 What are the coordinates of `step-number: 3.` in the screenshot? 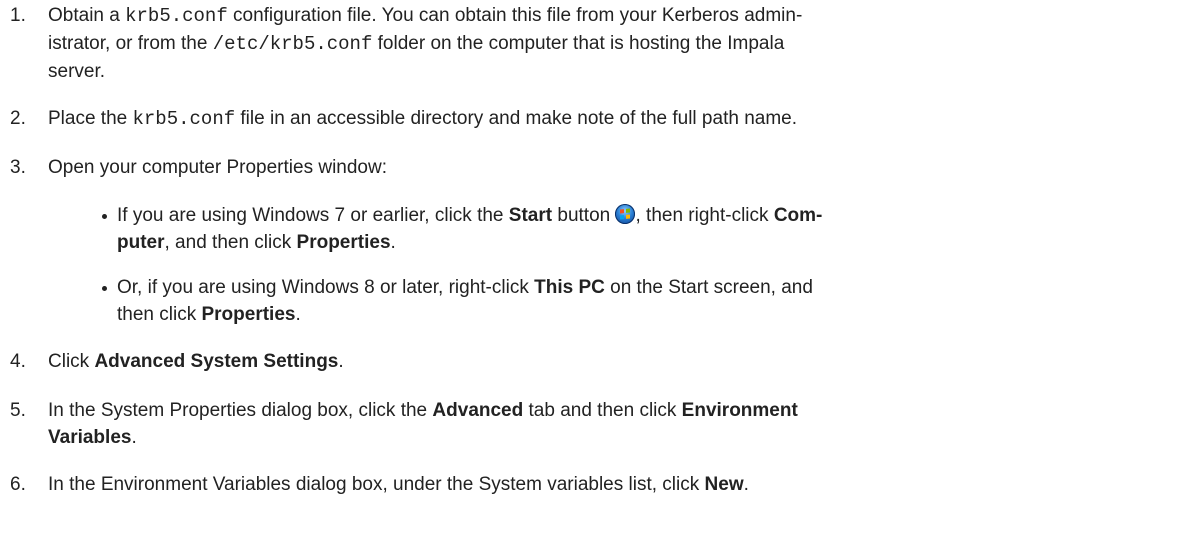 It's located at (18, 167).